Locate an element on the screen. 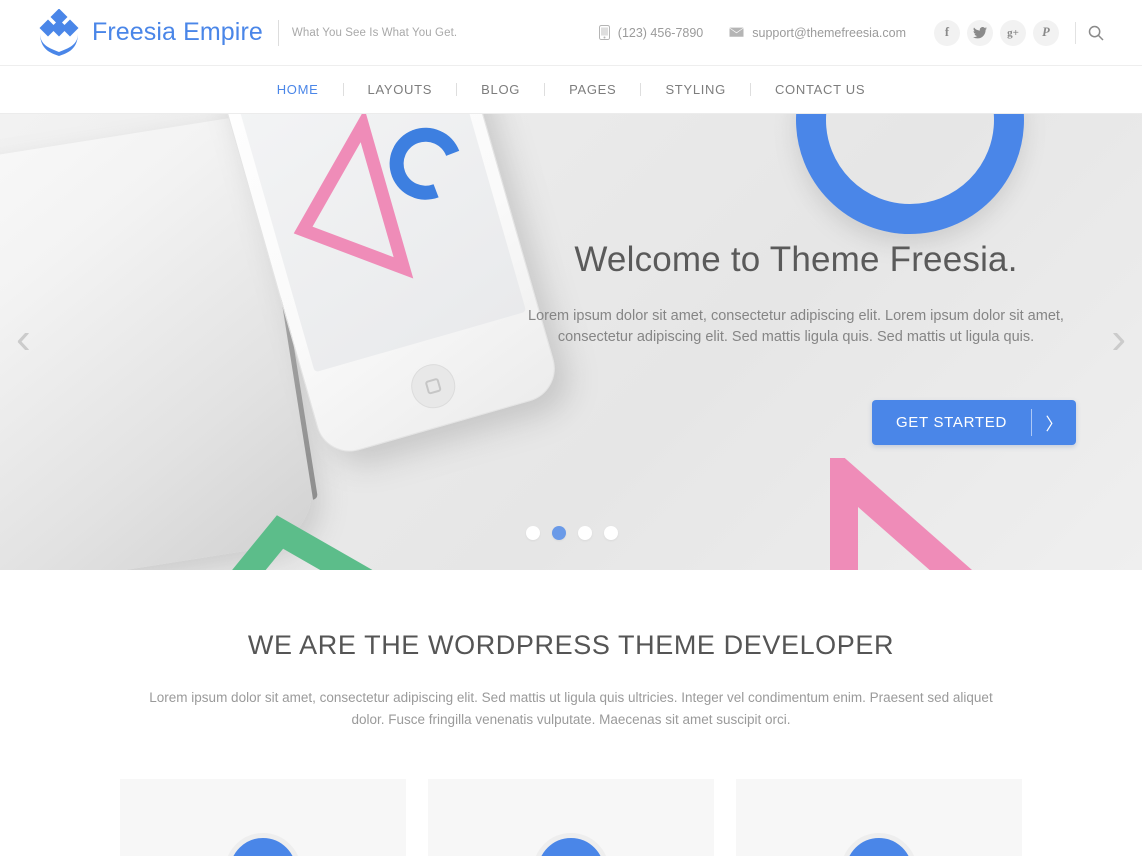 The image size is (1142, 856). google-plus-icon: g+ is located at coordinates (1013, 32).